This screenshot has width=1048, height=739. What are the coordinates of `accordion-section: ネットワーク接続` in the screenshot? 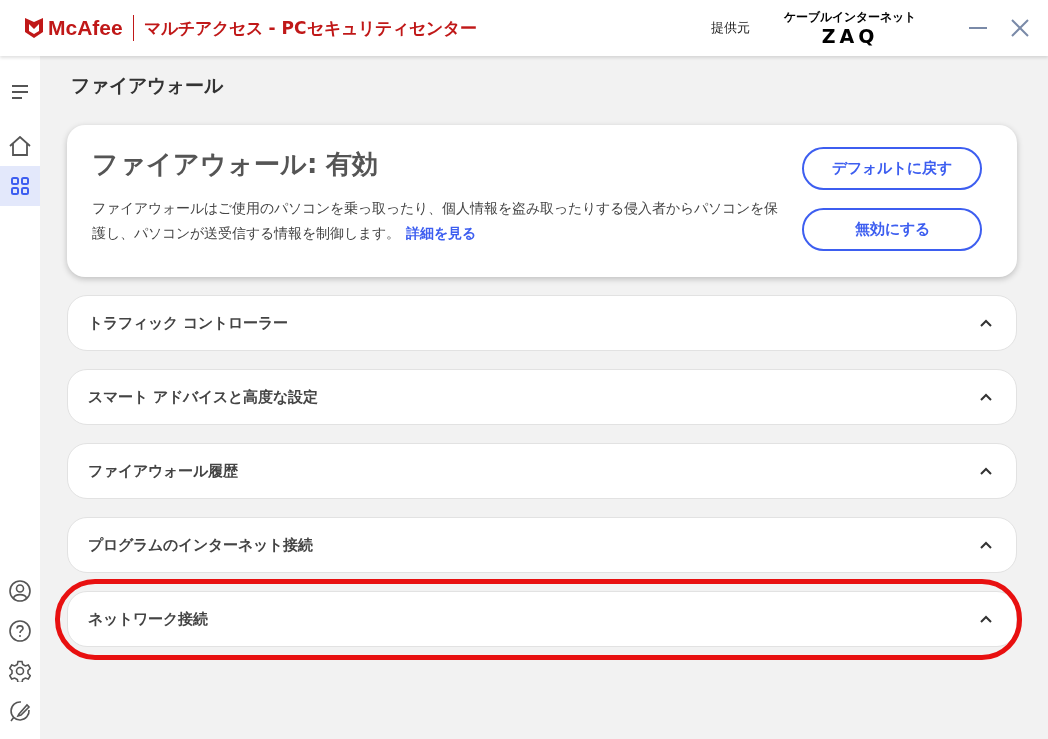 It's located at (542, 619).